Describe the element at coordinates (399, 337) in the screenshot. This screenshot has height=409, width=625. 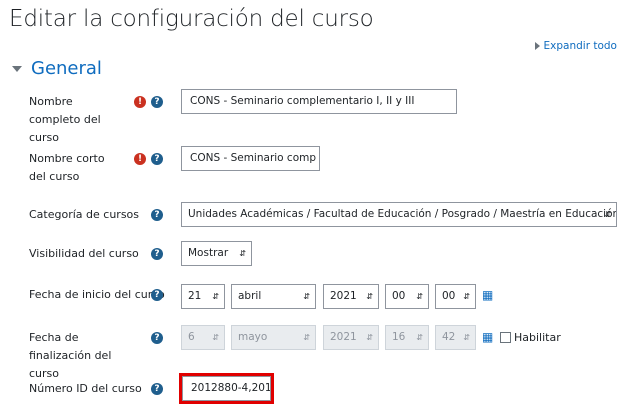
I see `enddate-hour-value: 16` at that location.